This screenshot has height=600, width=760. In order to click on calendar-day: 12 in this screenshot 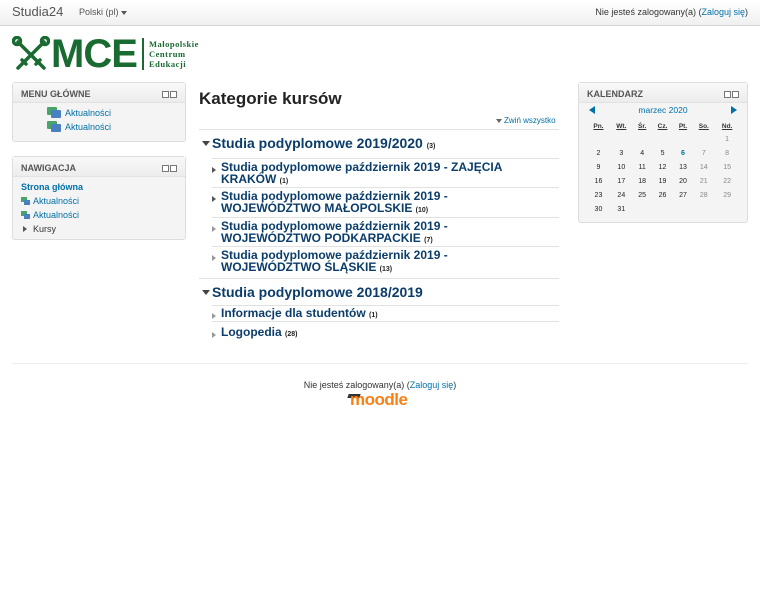, I will do `click(662, 167)`.